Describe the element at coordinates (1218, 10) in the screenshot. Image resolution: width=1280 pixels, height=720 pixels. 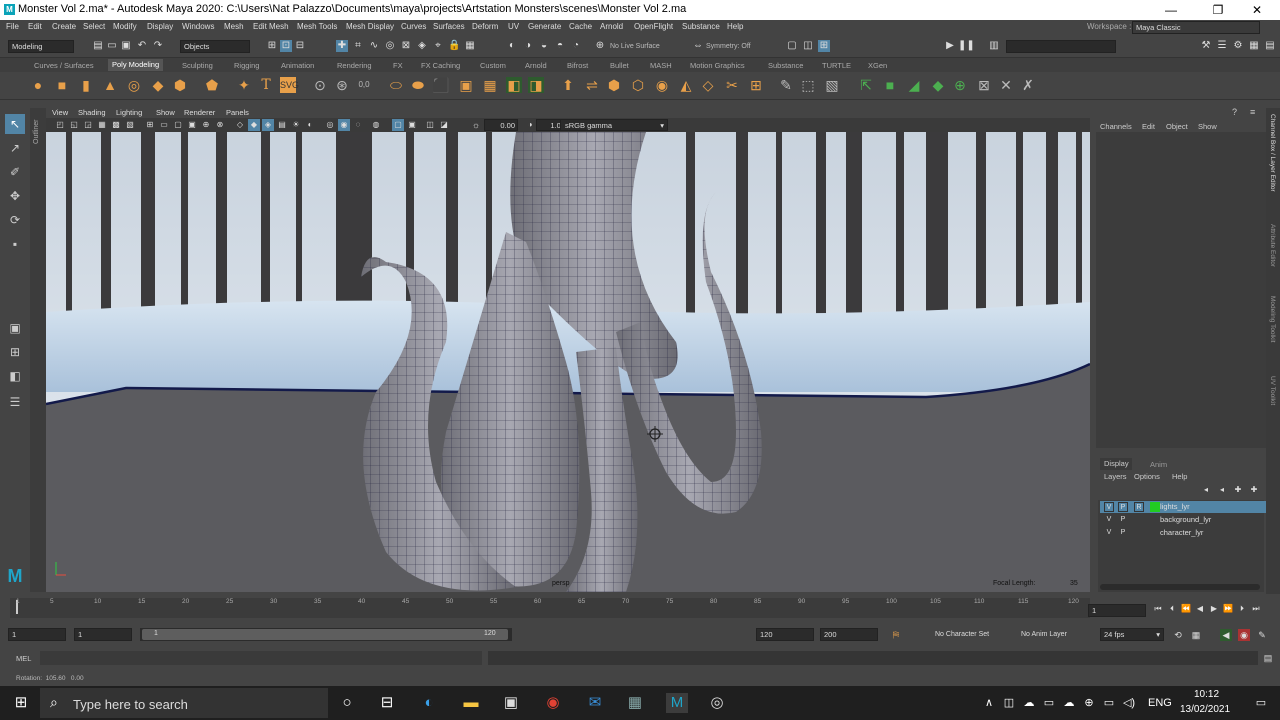
I see `maximize-button: ❐` at that location.